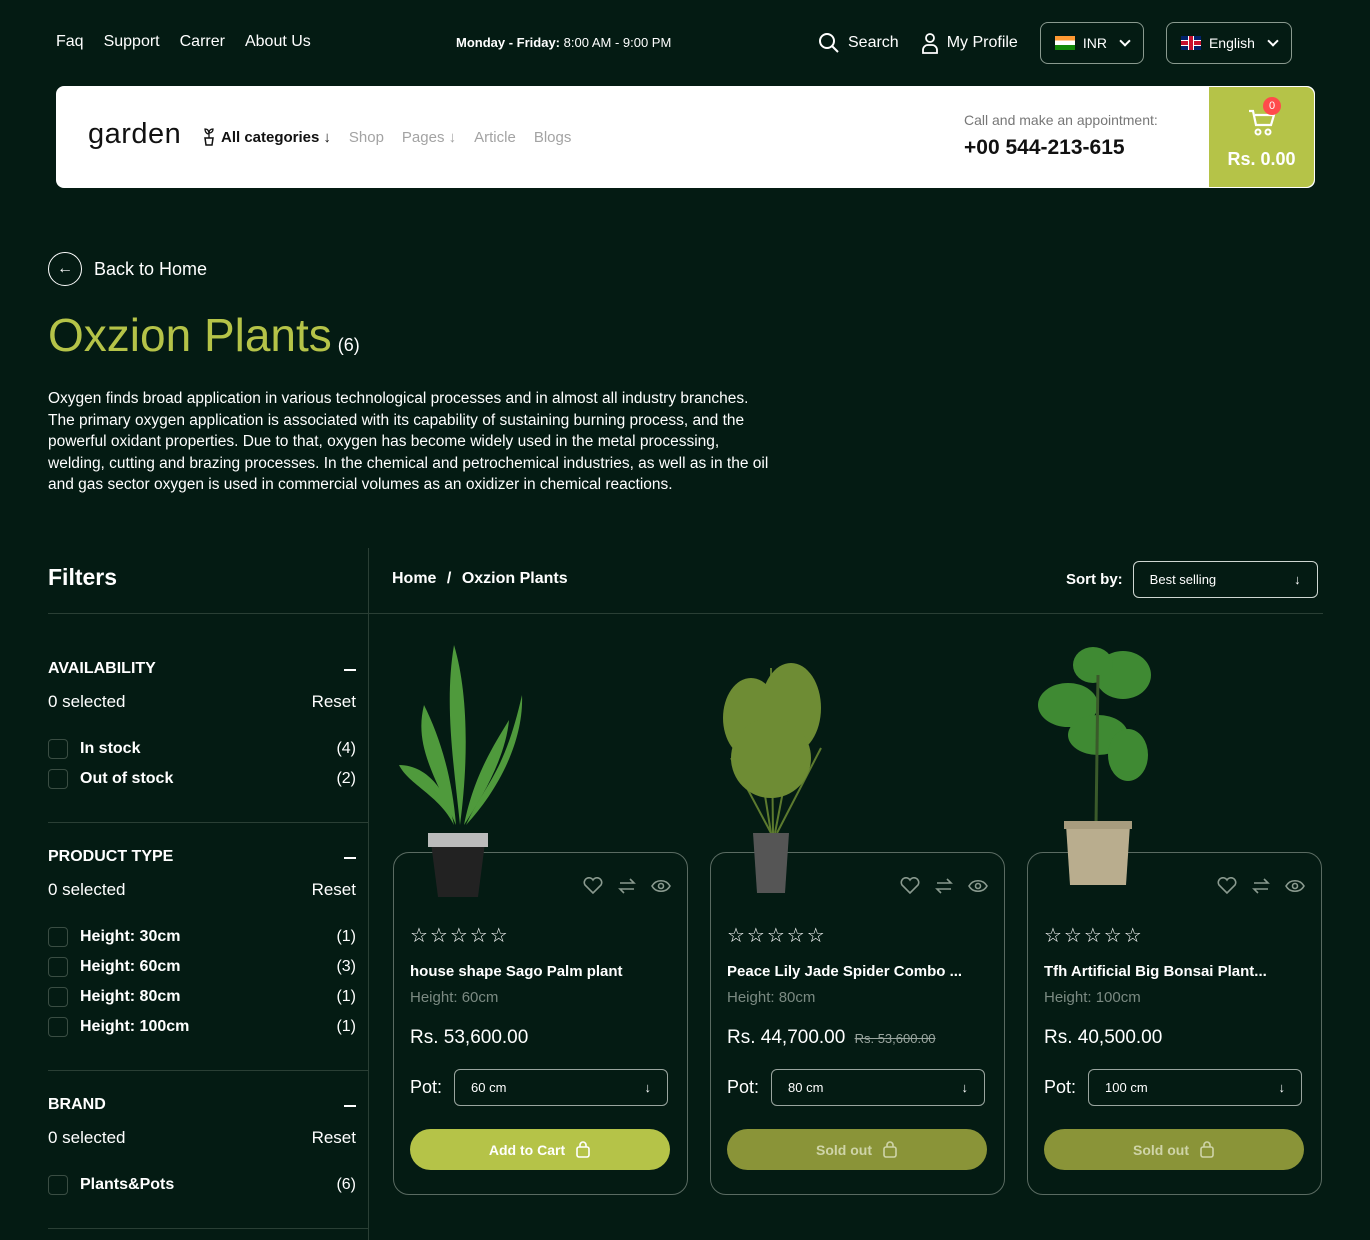 This screenshot has width=1370, height=1240. I want to click on link-support: Support, so click(132, 42).